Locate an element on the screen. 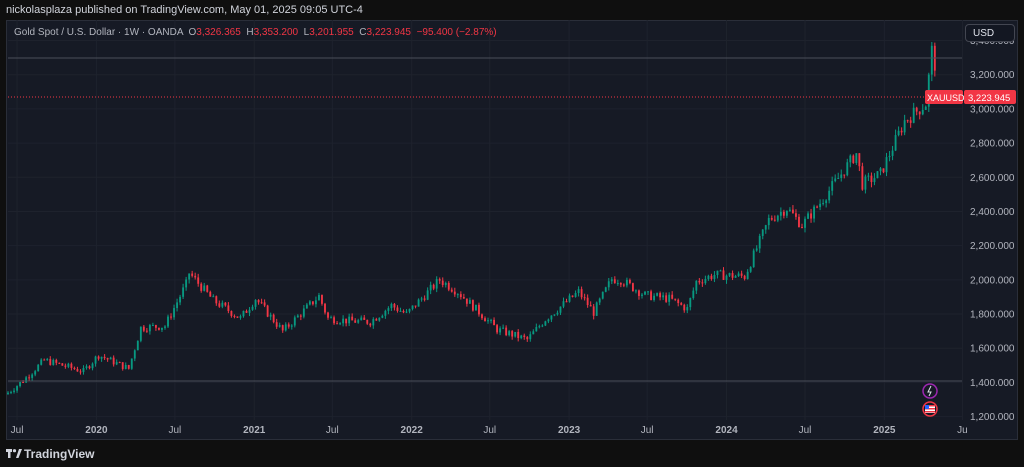 The height and width of the screenshot is (467, 1024). events-icon is located at coordinates (930, 391).